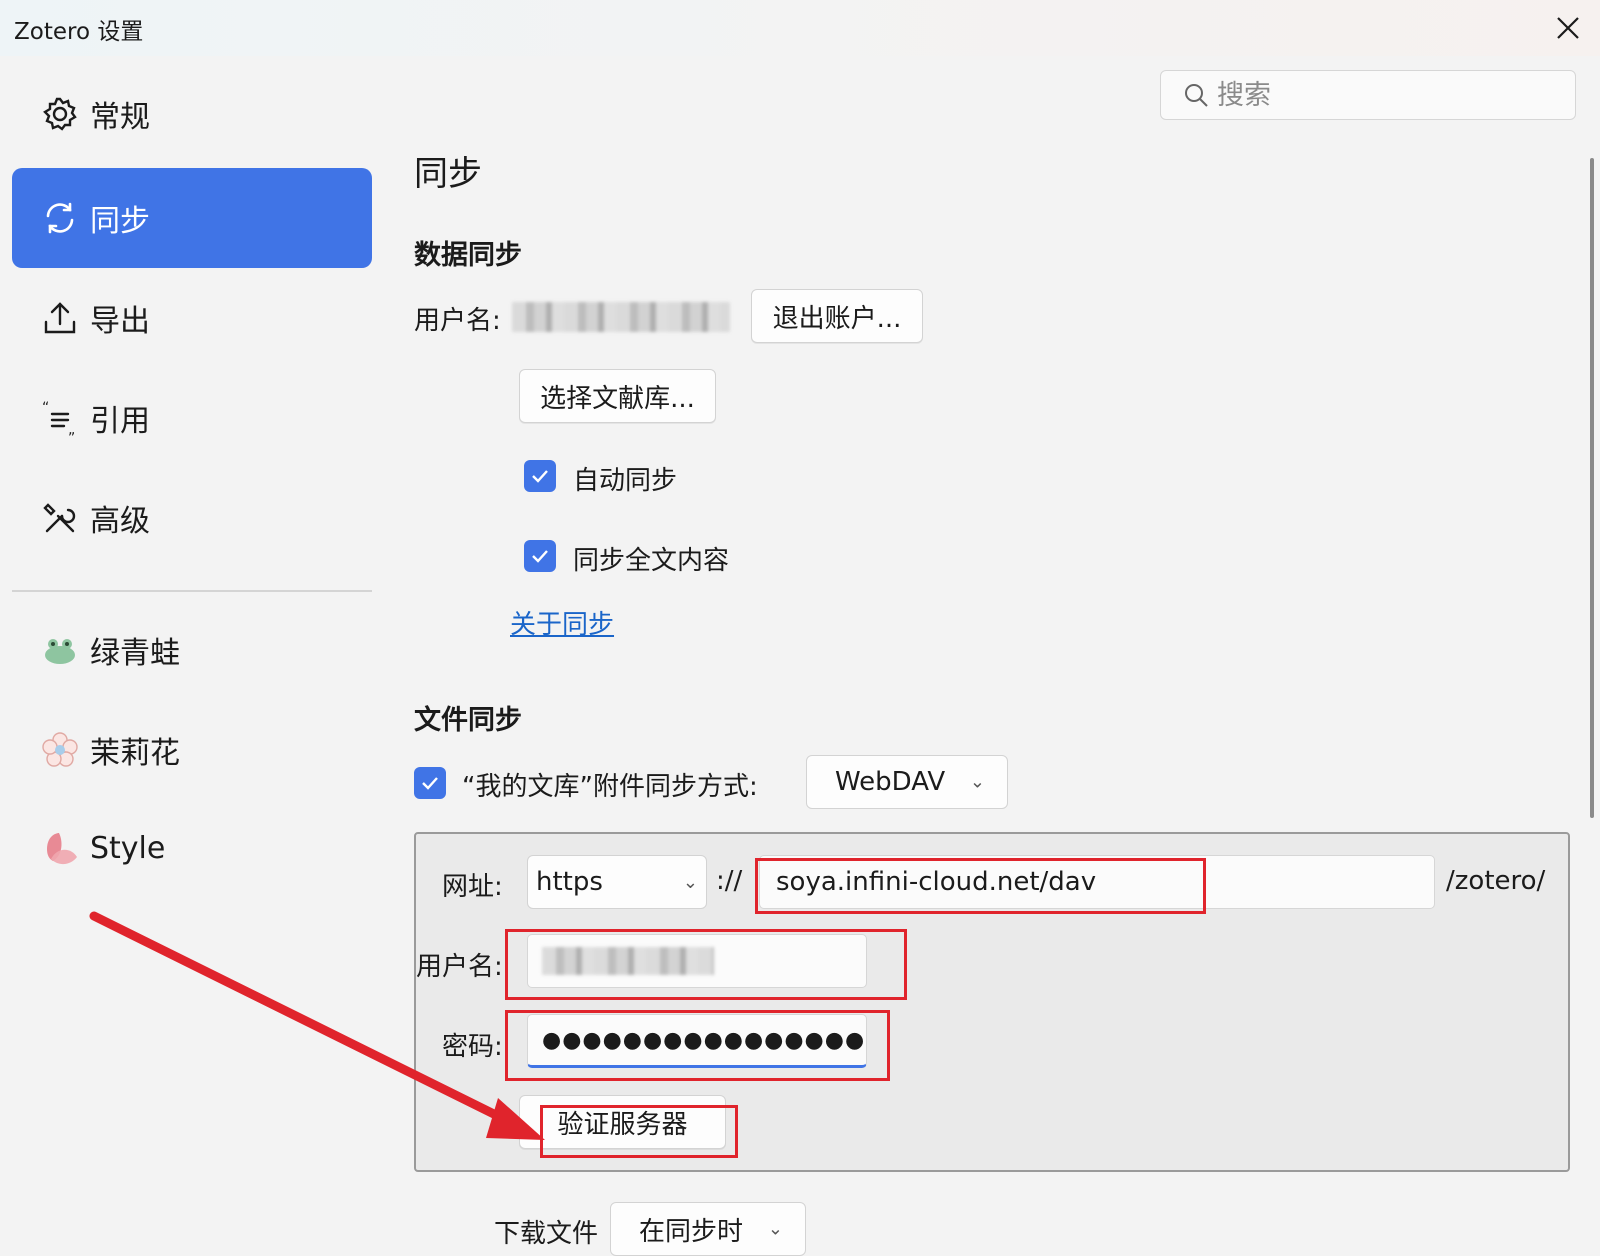 Image resolution: width=1600 pixels, height=1256 pixels. What do you see at coordinates (468, 255) in the screenshot?
I see `data-sync-heading: 数据同步` at bounding box center [468, 255].